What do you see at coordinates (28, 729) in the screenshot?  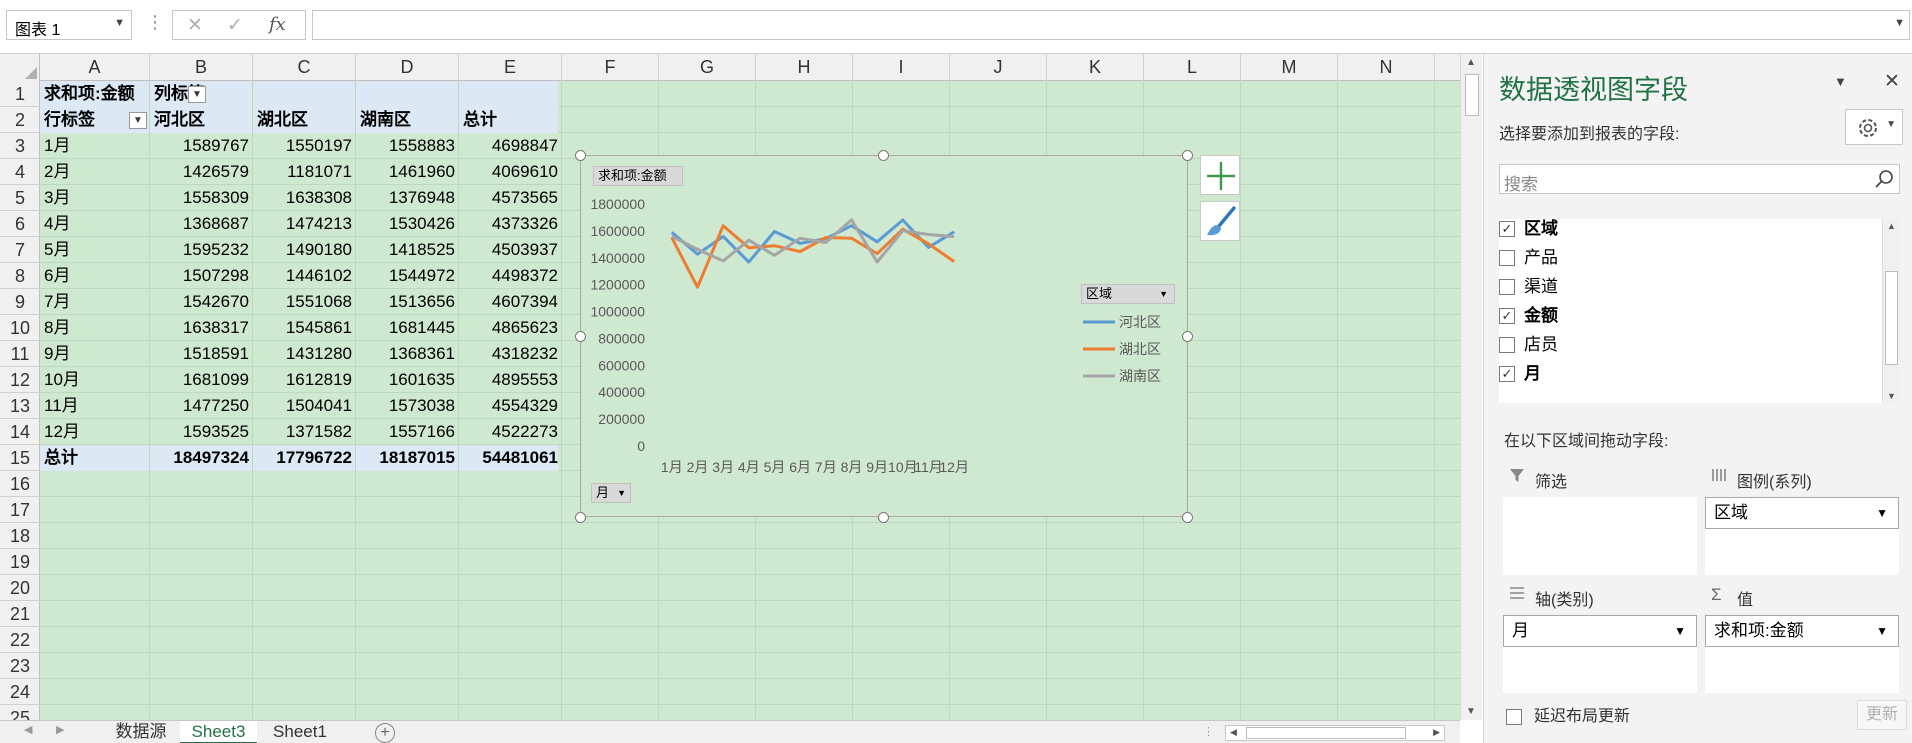 I see `tab-prev-icon: ◀` at bounding box center [28, 729].